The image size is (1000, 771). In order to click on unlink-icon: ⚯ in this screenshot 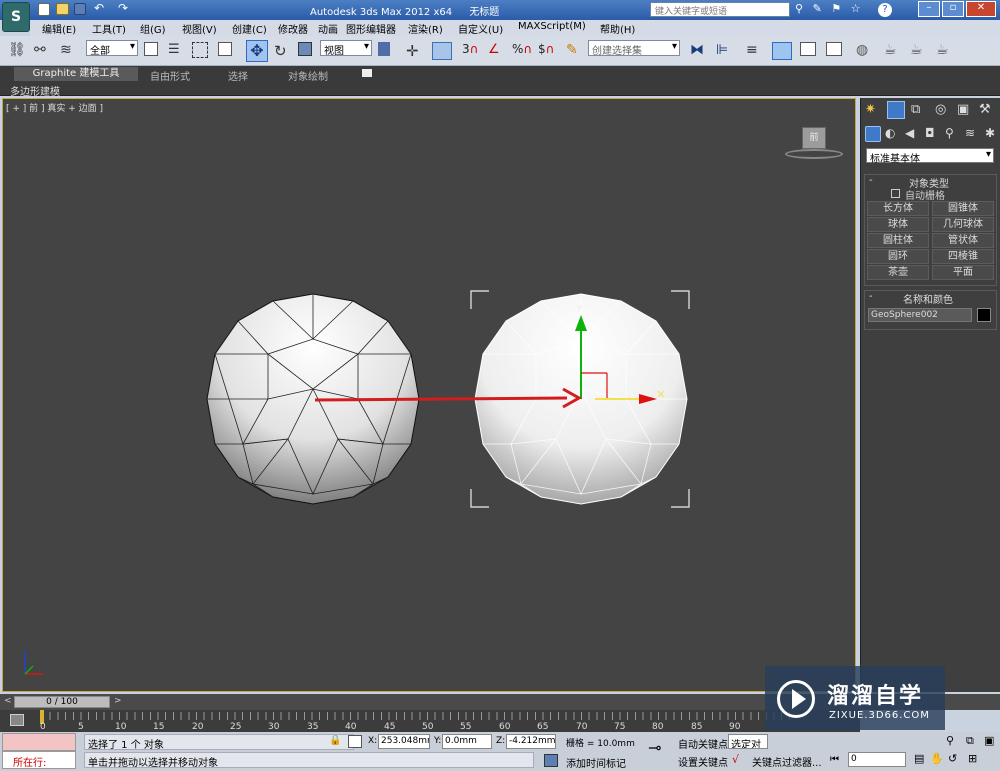, I will do `click(43, 51)`.